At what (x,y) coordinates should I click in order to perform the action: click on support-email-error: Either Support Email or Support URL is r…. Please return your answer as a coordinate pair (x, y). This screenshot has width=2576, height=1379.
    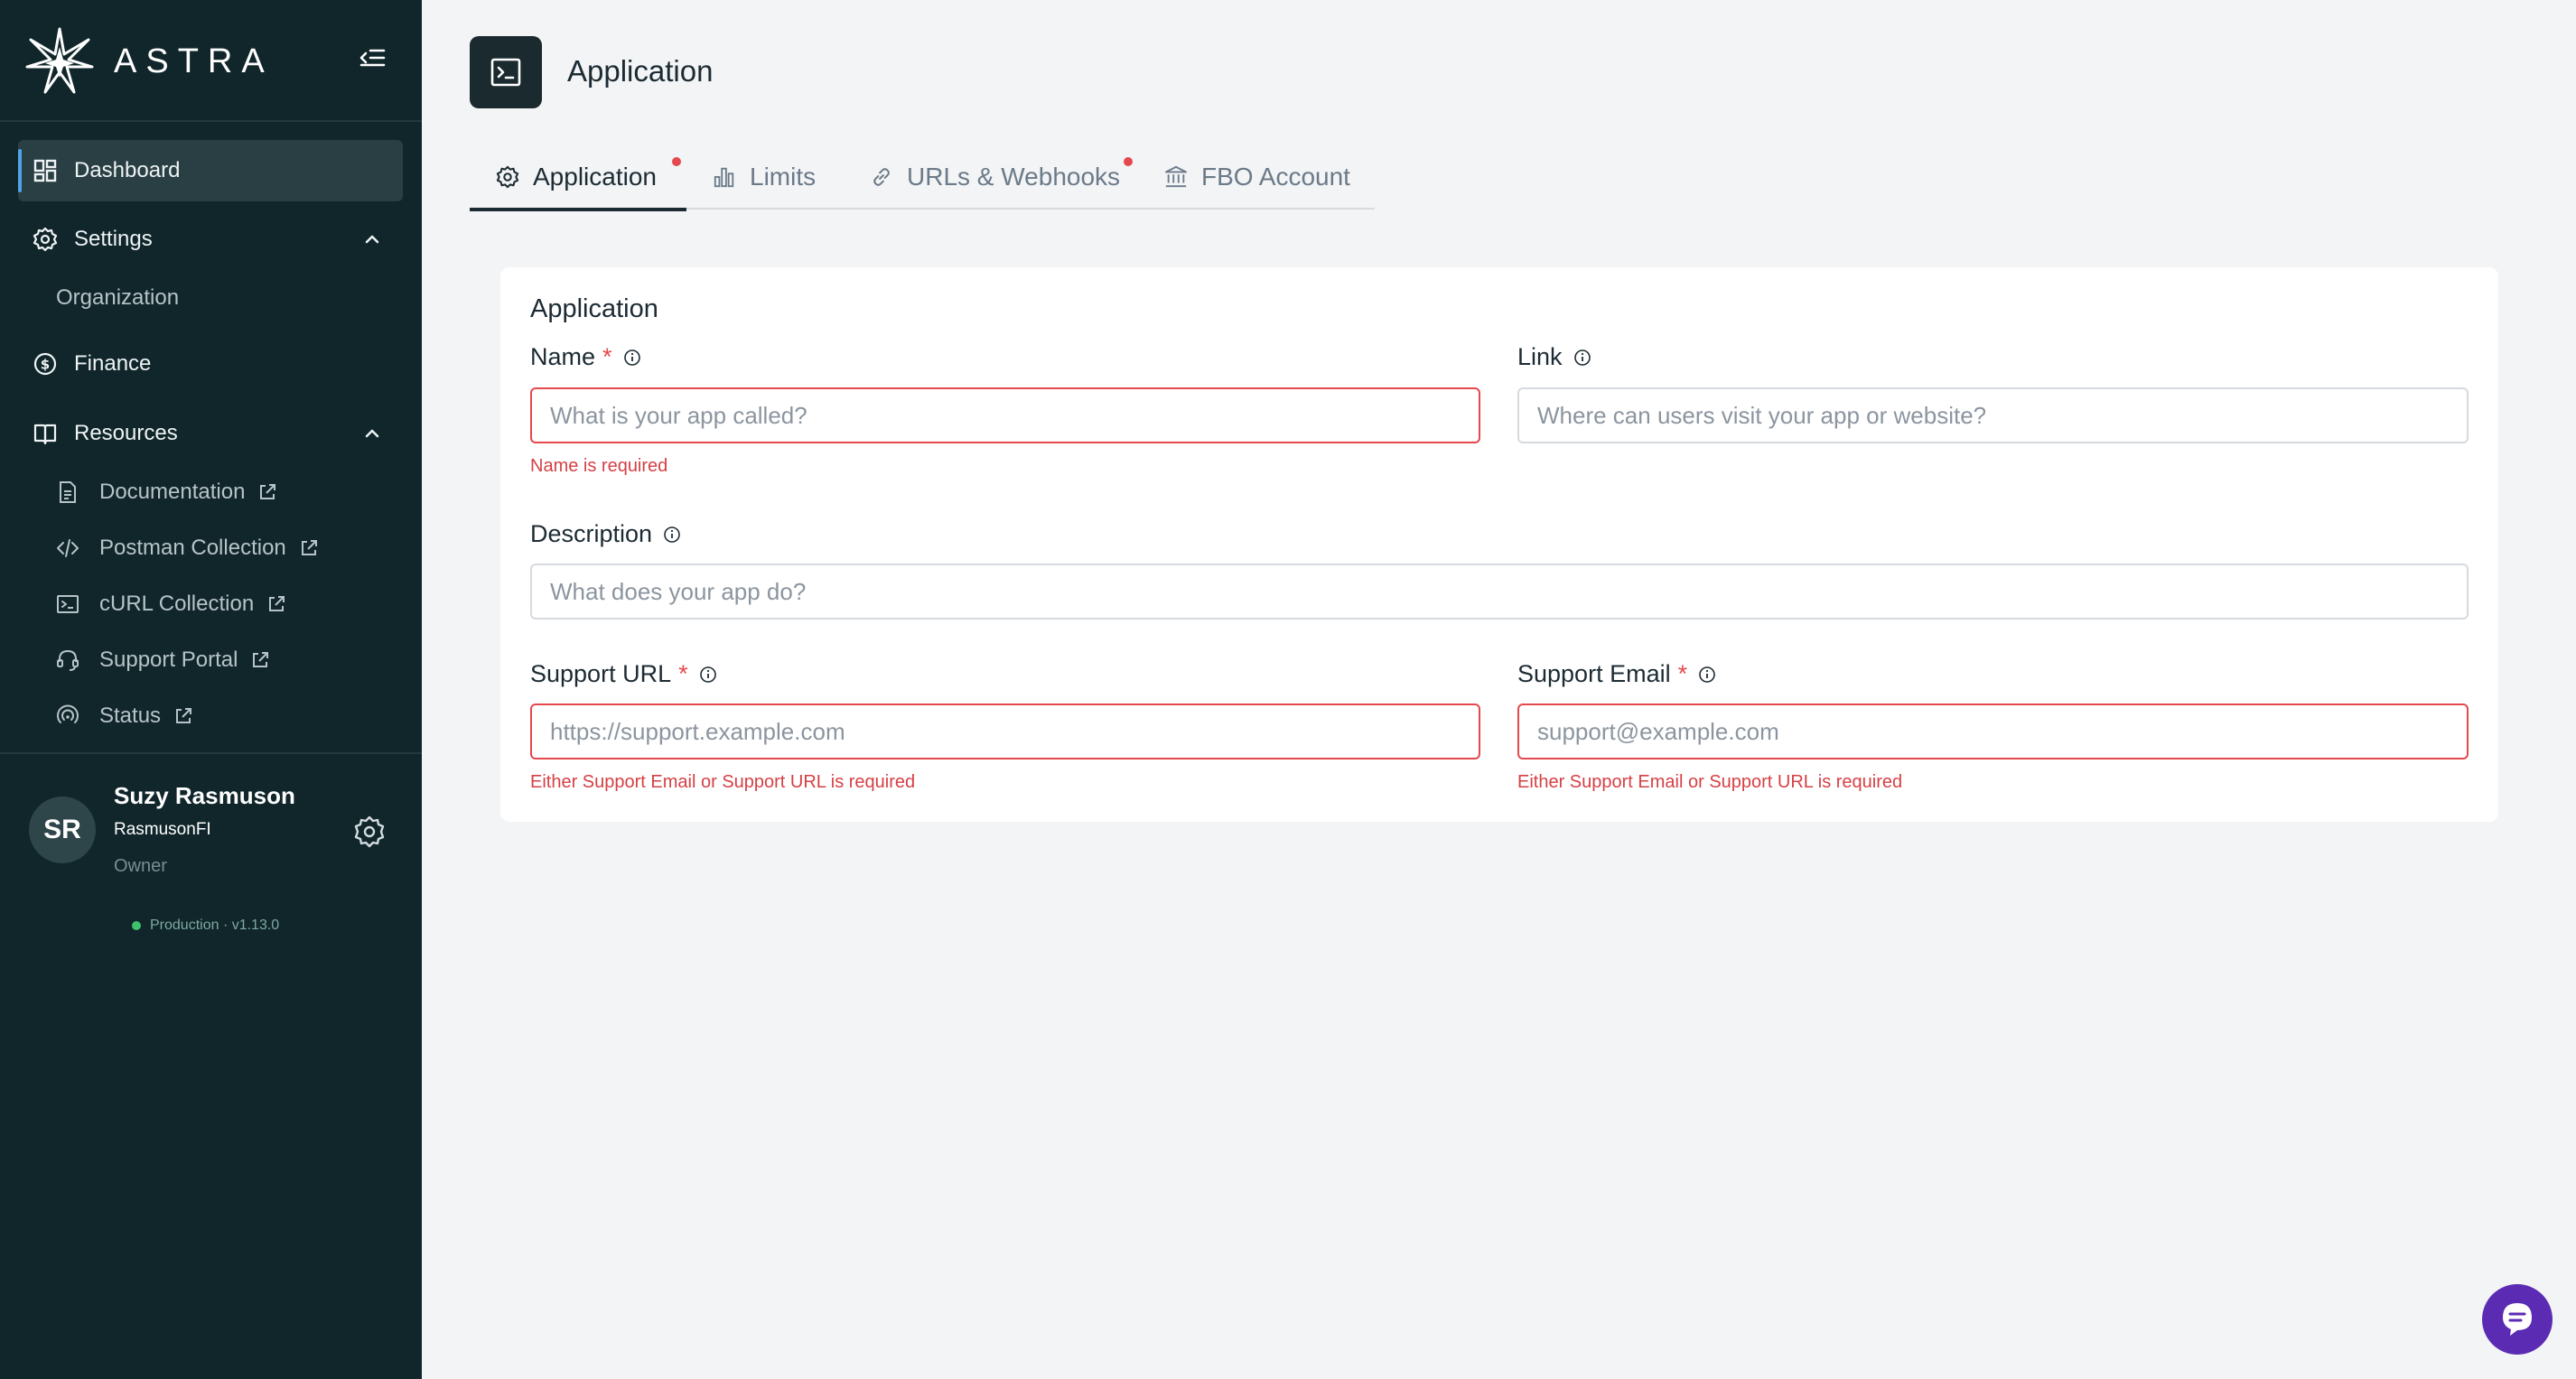
    Looking at the image, I should click on (1710, 782).